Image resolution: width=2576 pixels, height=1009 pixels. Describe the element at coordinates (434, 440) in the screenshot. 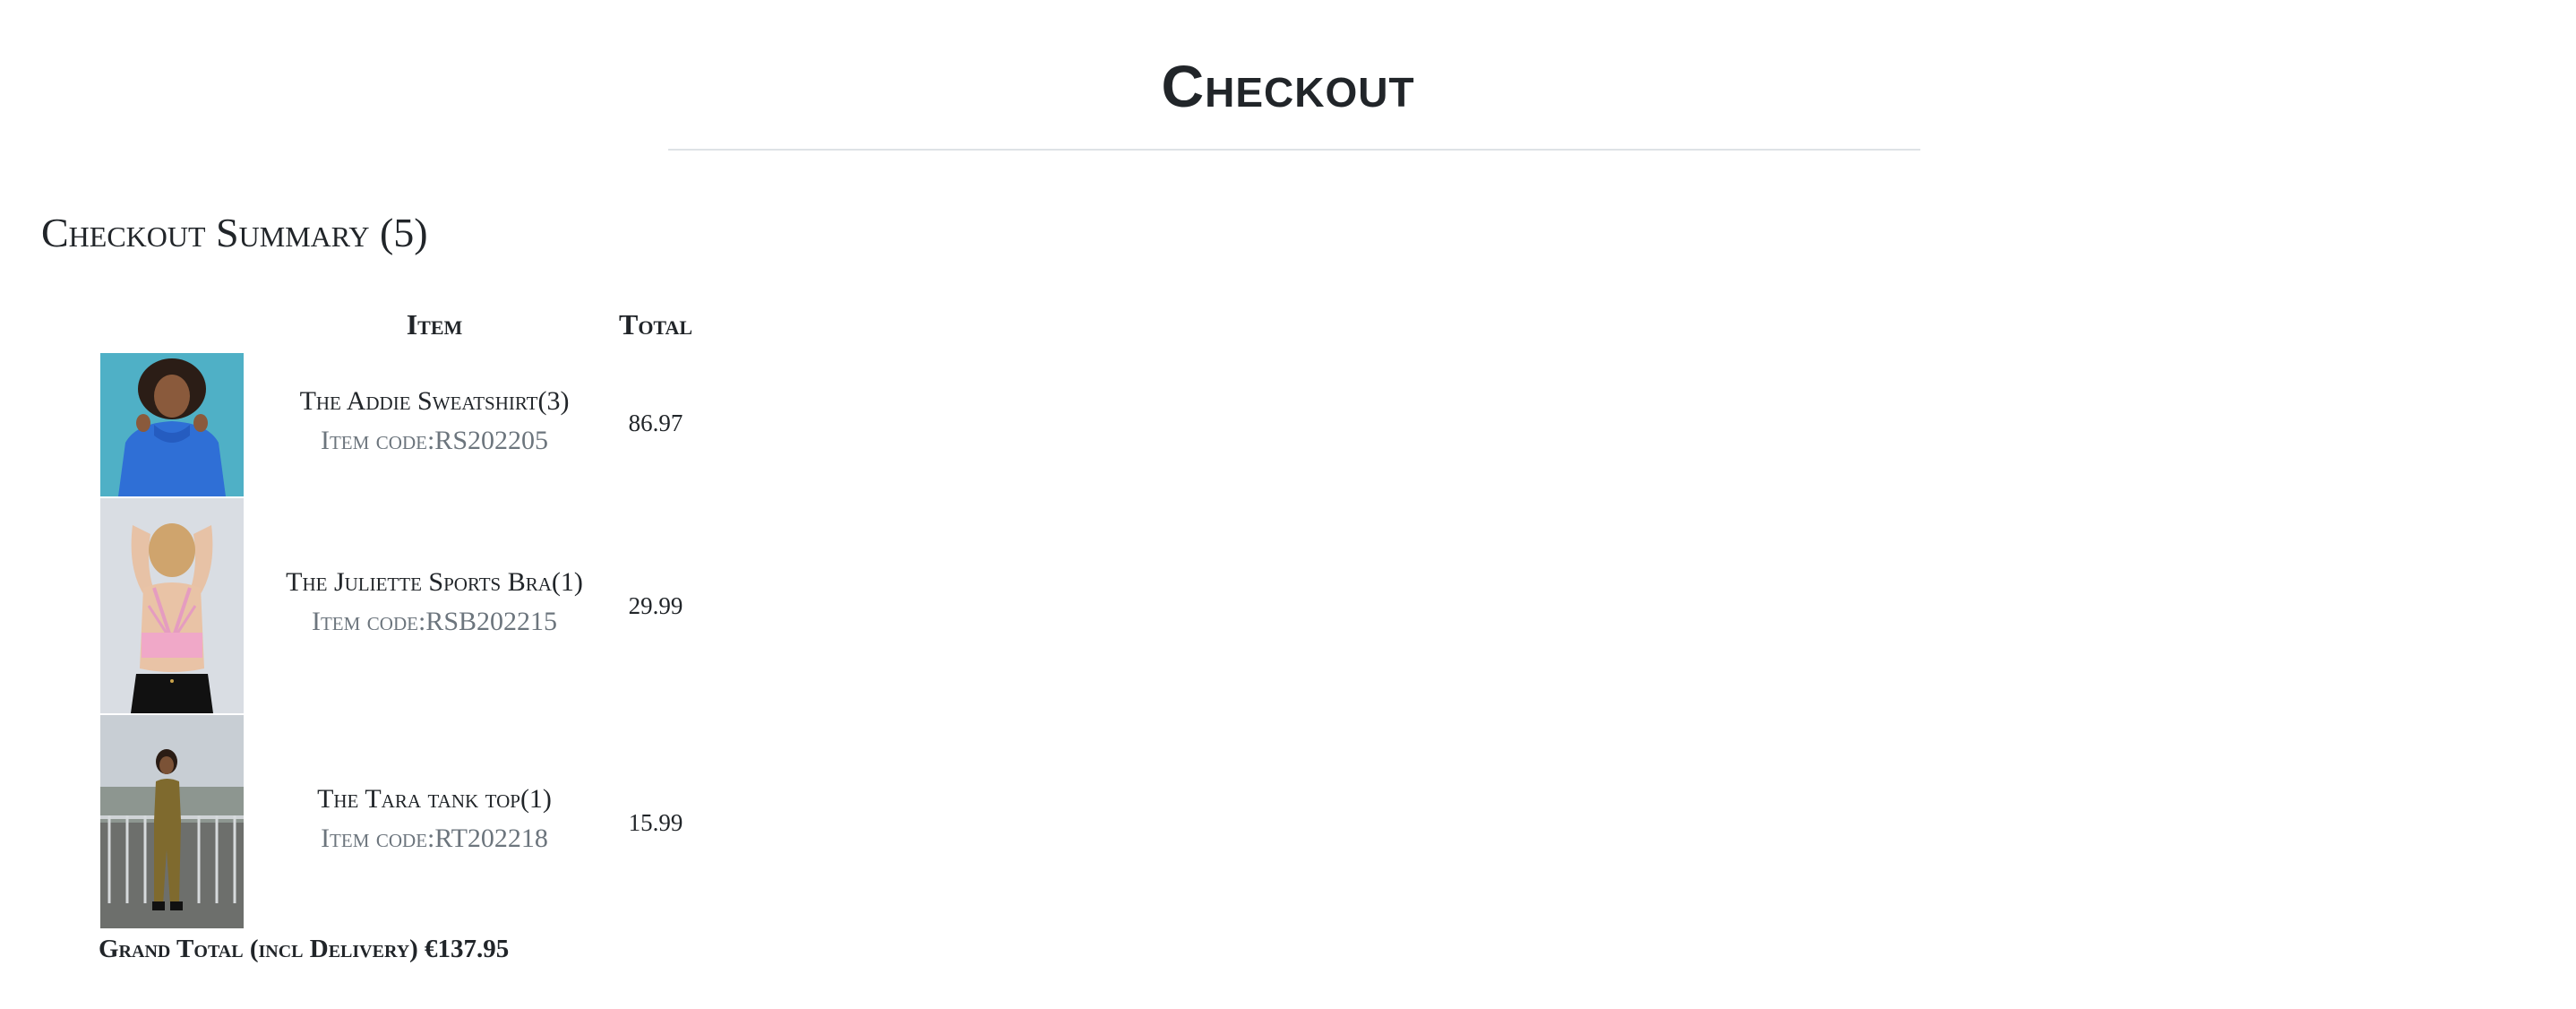

I see `item-code: Item code:RS202205` at that location.